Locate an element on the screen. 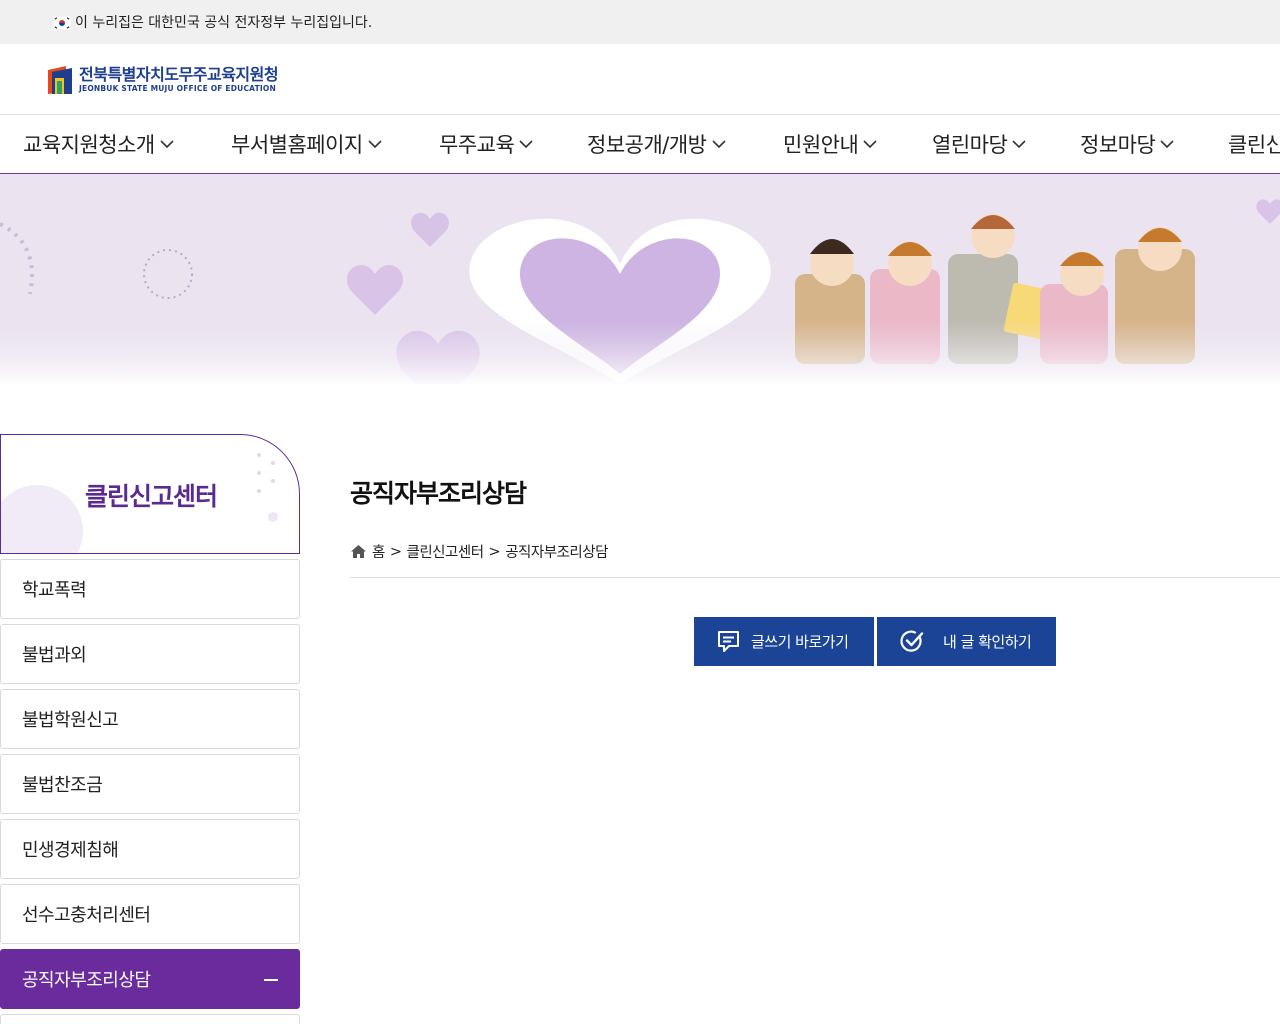  write-post-button: 글쓰기 바로가기 is located at coordinates (784, 641).